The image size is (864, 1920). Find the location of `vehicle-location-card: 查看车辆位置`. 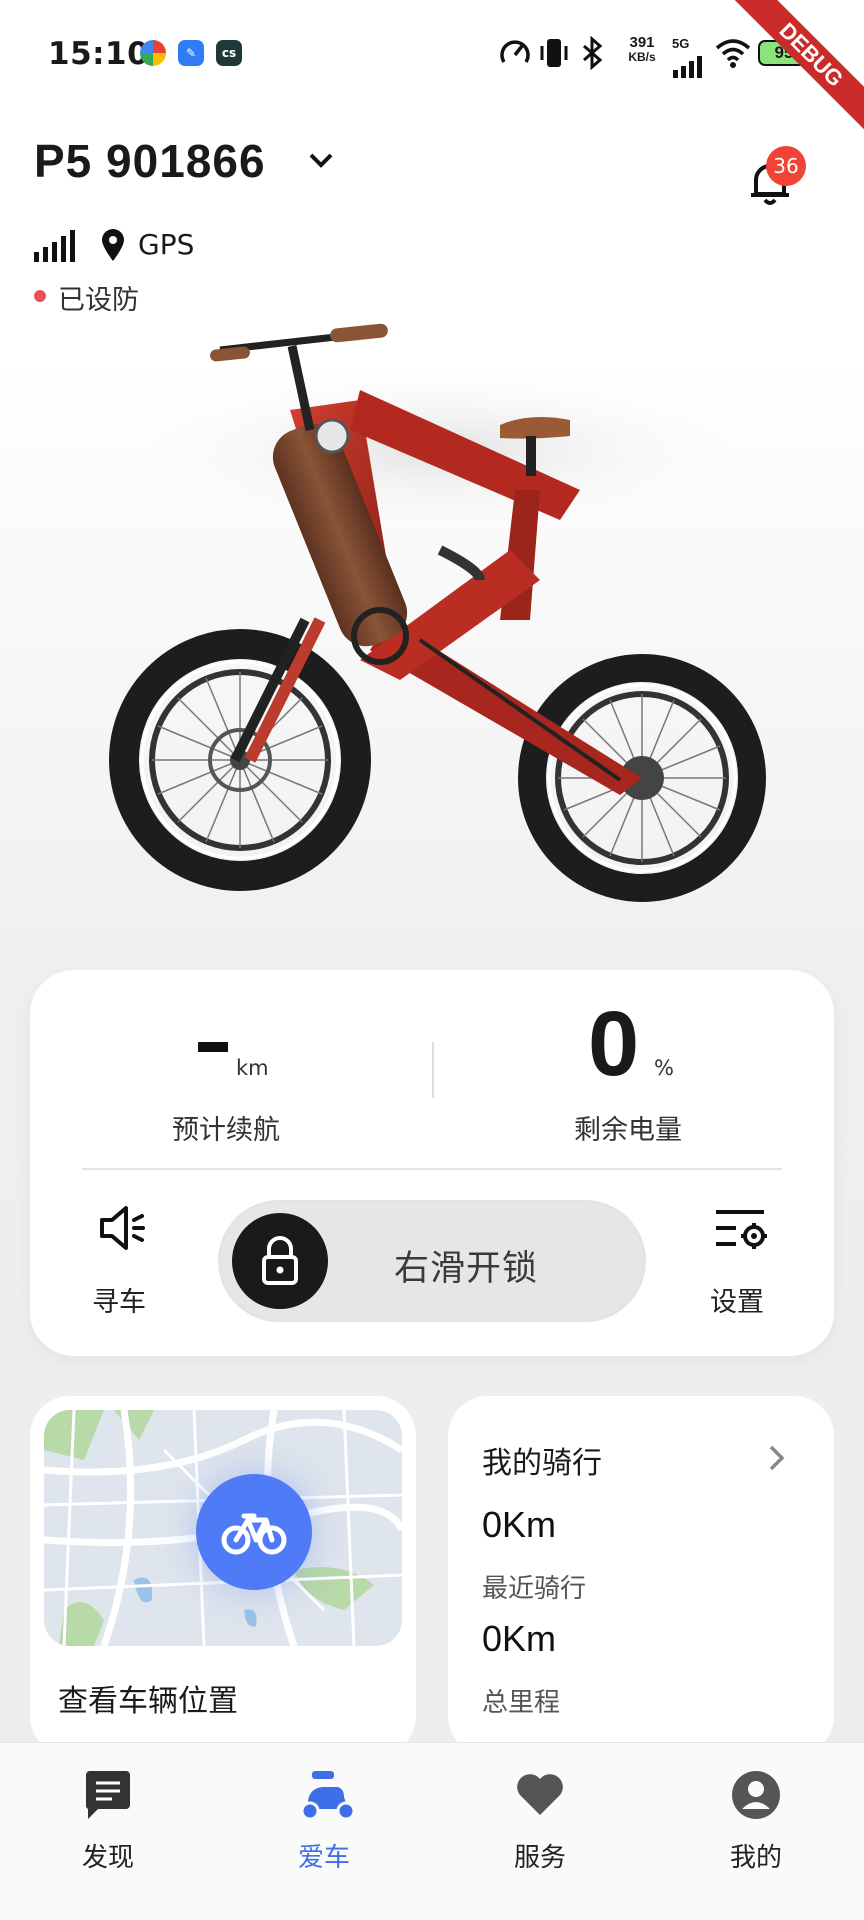

vehicle-location-card: 查看车辆位置 is located at coordinates (223, 1576).